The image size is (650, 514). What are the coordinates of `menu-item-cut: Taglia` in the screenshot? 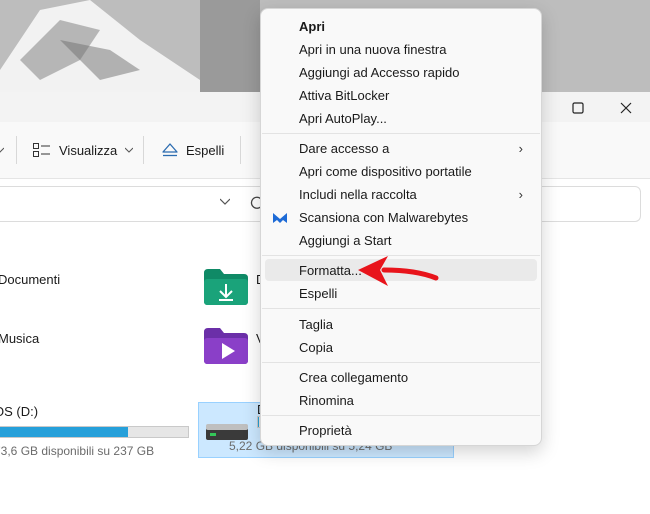 It's located at (401, 324).